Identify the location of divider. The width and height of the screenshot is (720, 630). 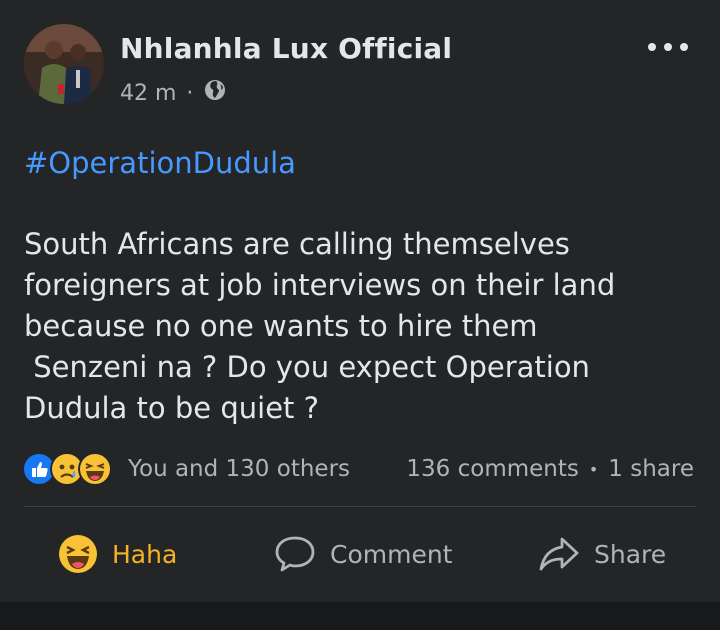
(360, 506).